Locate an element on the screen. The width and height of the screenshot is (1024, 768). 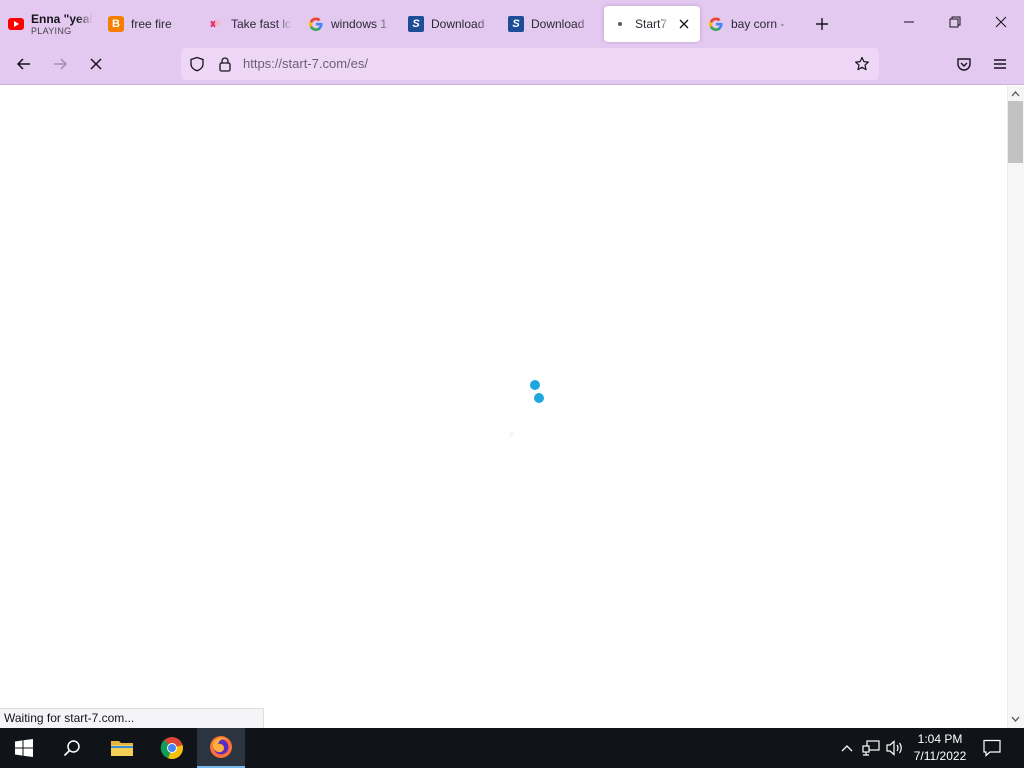
bookmark-star-icon is located at coordinates (862, 64).